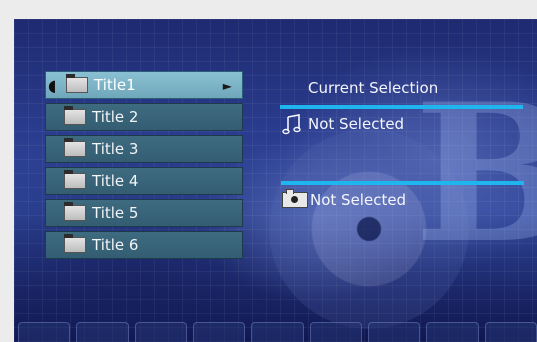 The image size is (537, 342). Describe the element at coordinates (291, 124) in the screenshot. I see `music-note-icon` at that location.